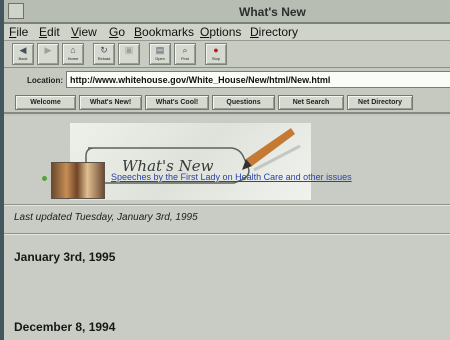 This screenshot has width=450, height=340. Describe the element at coordinates (380, 102) in the screenshot. I see `net-directory-button: Net Directory` at that location.